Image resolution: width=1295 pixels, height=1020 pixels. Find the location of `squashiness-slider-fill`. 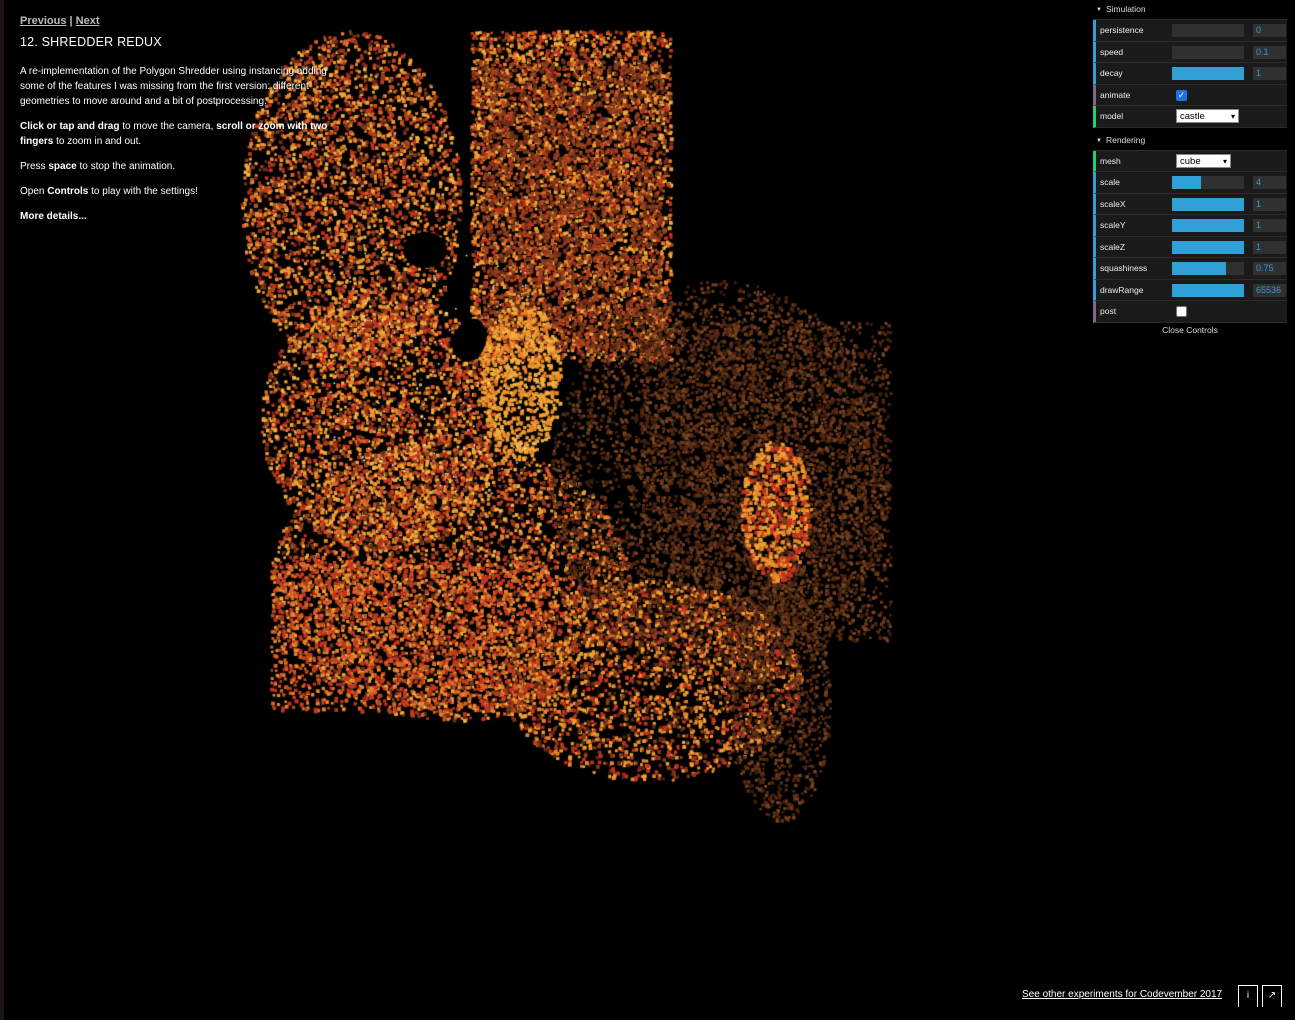

squashiness-slider-fill is located at coordinates (1199, 268).